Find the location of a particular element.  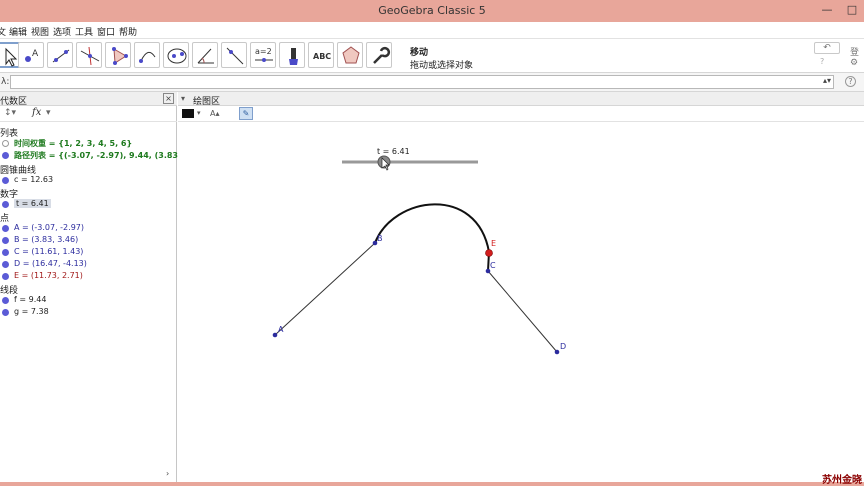

input-bar: λ: ▴▾ ? is located at coordinates (432, 82).